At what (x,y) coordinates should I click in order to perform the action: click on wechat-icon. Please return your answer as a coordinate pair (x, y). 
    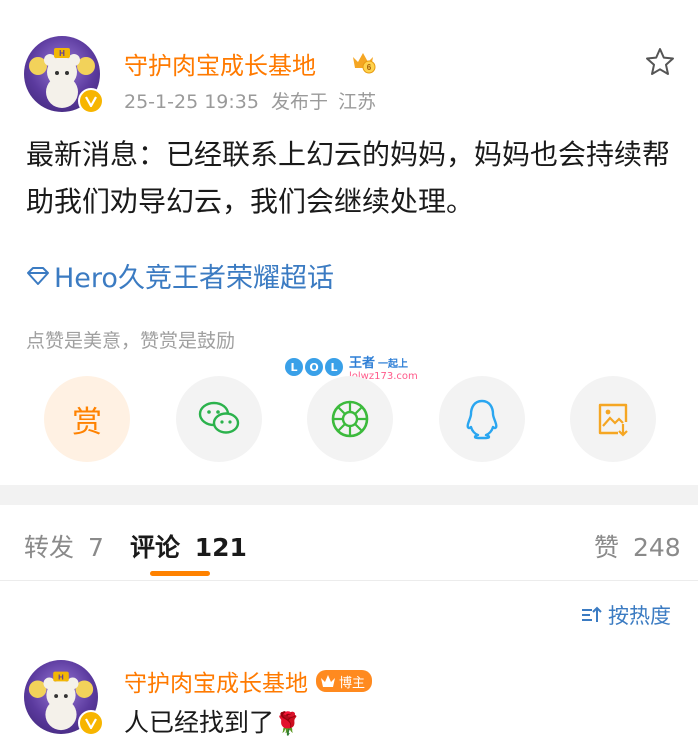
    Looking at the image, I should click on (219, 417).